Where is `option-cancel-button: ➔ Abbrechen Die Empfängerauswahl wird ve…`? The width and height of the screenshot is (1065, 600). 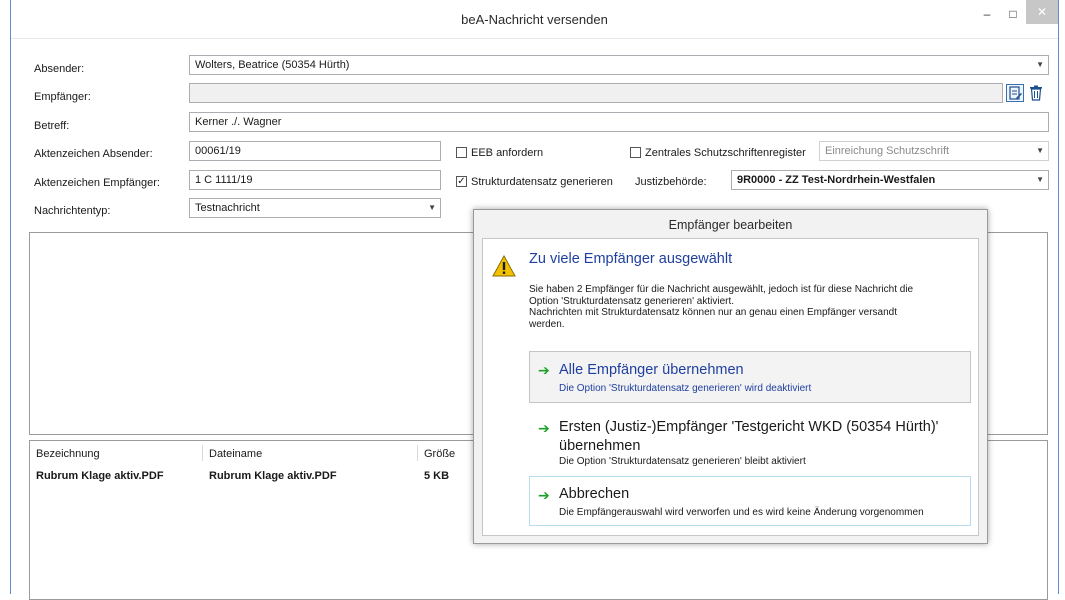
option-cancel-button: ➔ Abbrechen Die Empfängerauswahl wird ve… is located at coordinates (750, 501).